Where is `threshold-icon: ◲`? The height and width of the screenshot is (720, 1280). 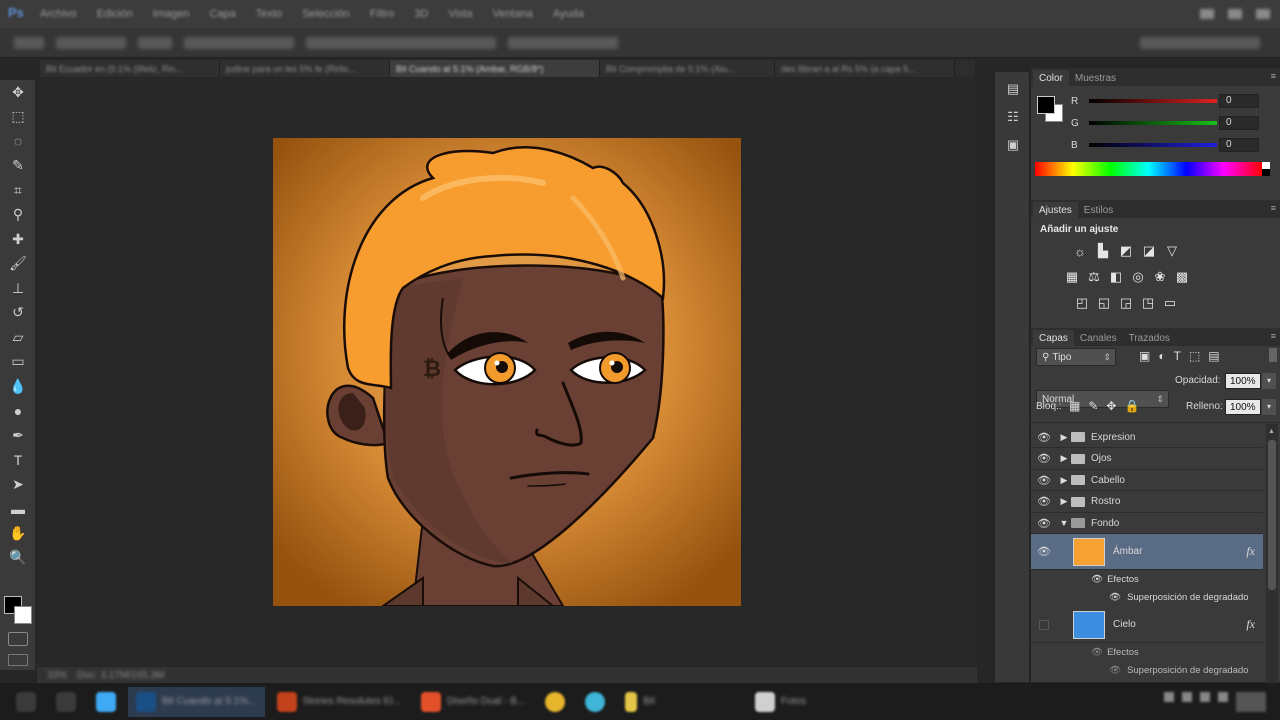 threshold-icon: ◲ is located at coordinates (1126, 303).